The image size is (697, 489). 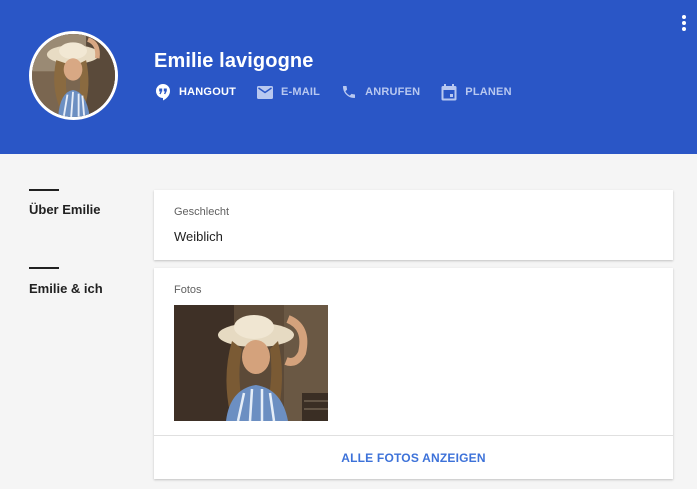 I want to click on schedule-button: PLANEN, so click(x=476, y=92).